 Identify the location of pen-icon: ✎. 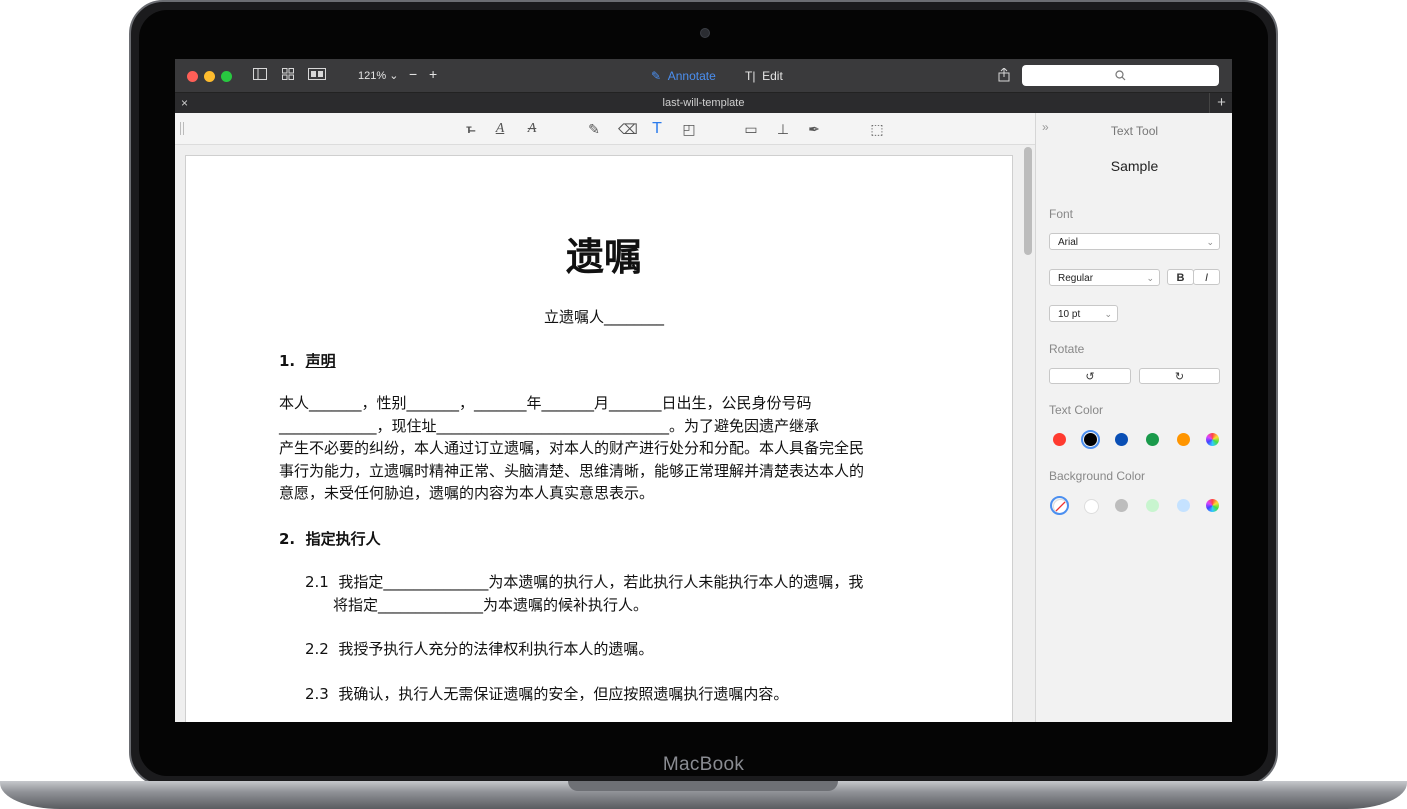
(656, 76).